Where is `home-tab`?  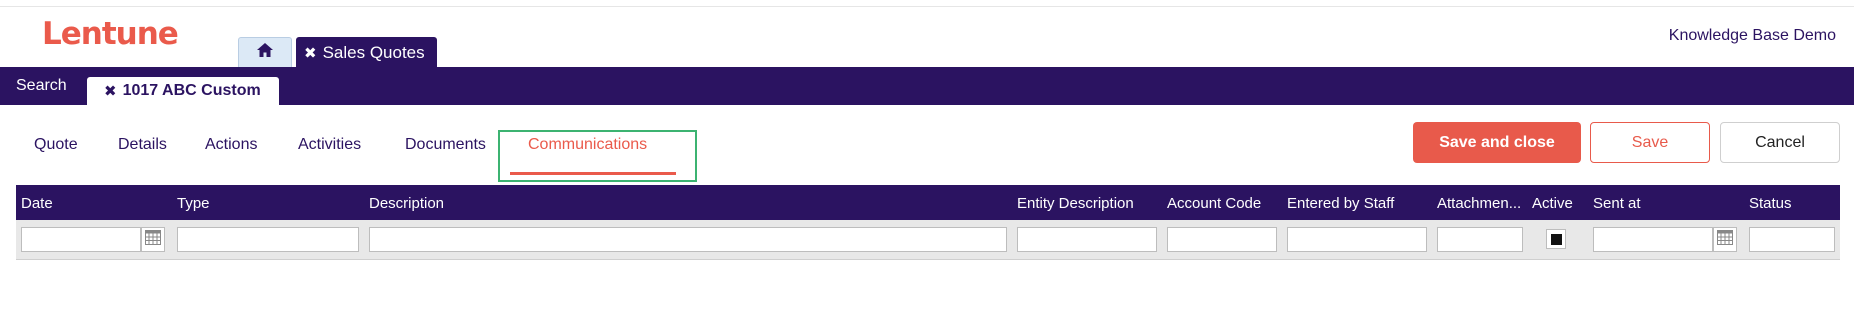 home-tab is located at coordinates (265, 52).